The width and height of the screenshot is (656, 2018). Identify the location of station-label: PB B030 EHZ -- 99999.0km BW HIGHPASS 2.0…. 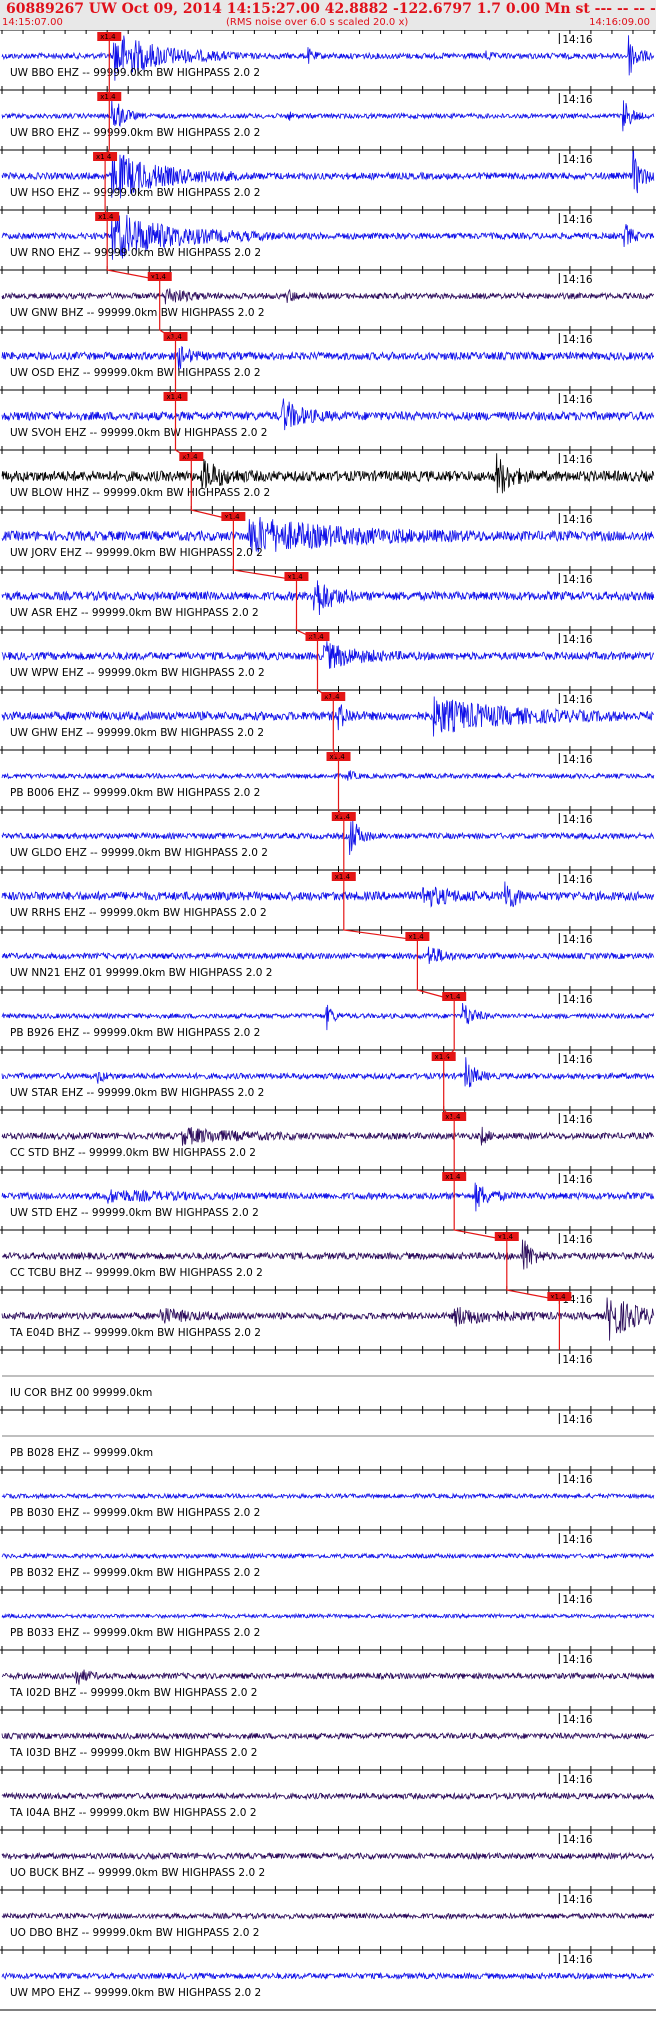
(135, 1513).